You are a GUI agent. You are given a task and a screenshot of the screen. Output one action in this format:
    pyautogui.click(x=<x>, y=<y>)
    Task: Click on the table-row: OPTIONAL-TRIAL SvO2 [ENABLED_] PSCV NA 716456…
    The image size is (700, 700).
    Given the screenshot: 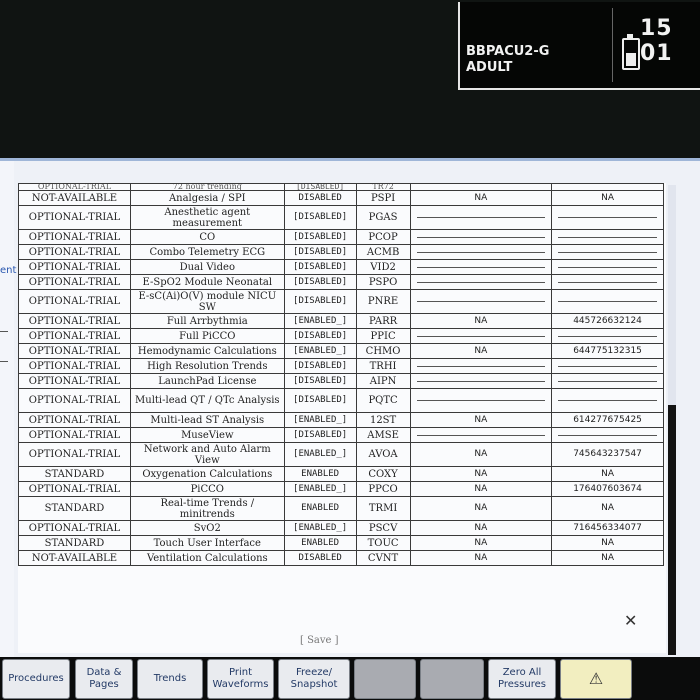 What is the action you would take?
    pyautogui.click(x=341, y=528)
    